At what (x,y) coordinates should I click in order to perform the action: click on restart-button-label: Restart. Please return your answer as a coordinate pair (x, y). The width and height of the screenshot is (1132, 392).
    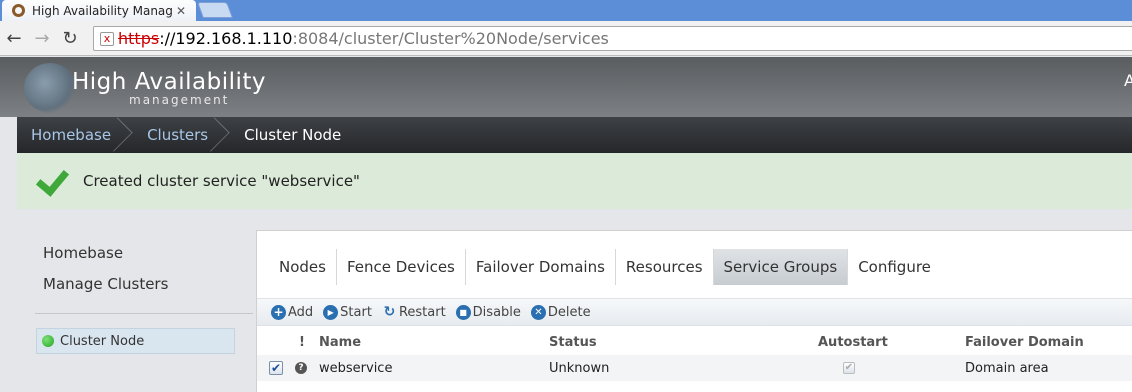
    Looking at the image, I should click on (422, 312).